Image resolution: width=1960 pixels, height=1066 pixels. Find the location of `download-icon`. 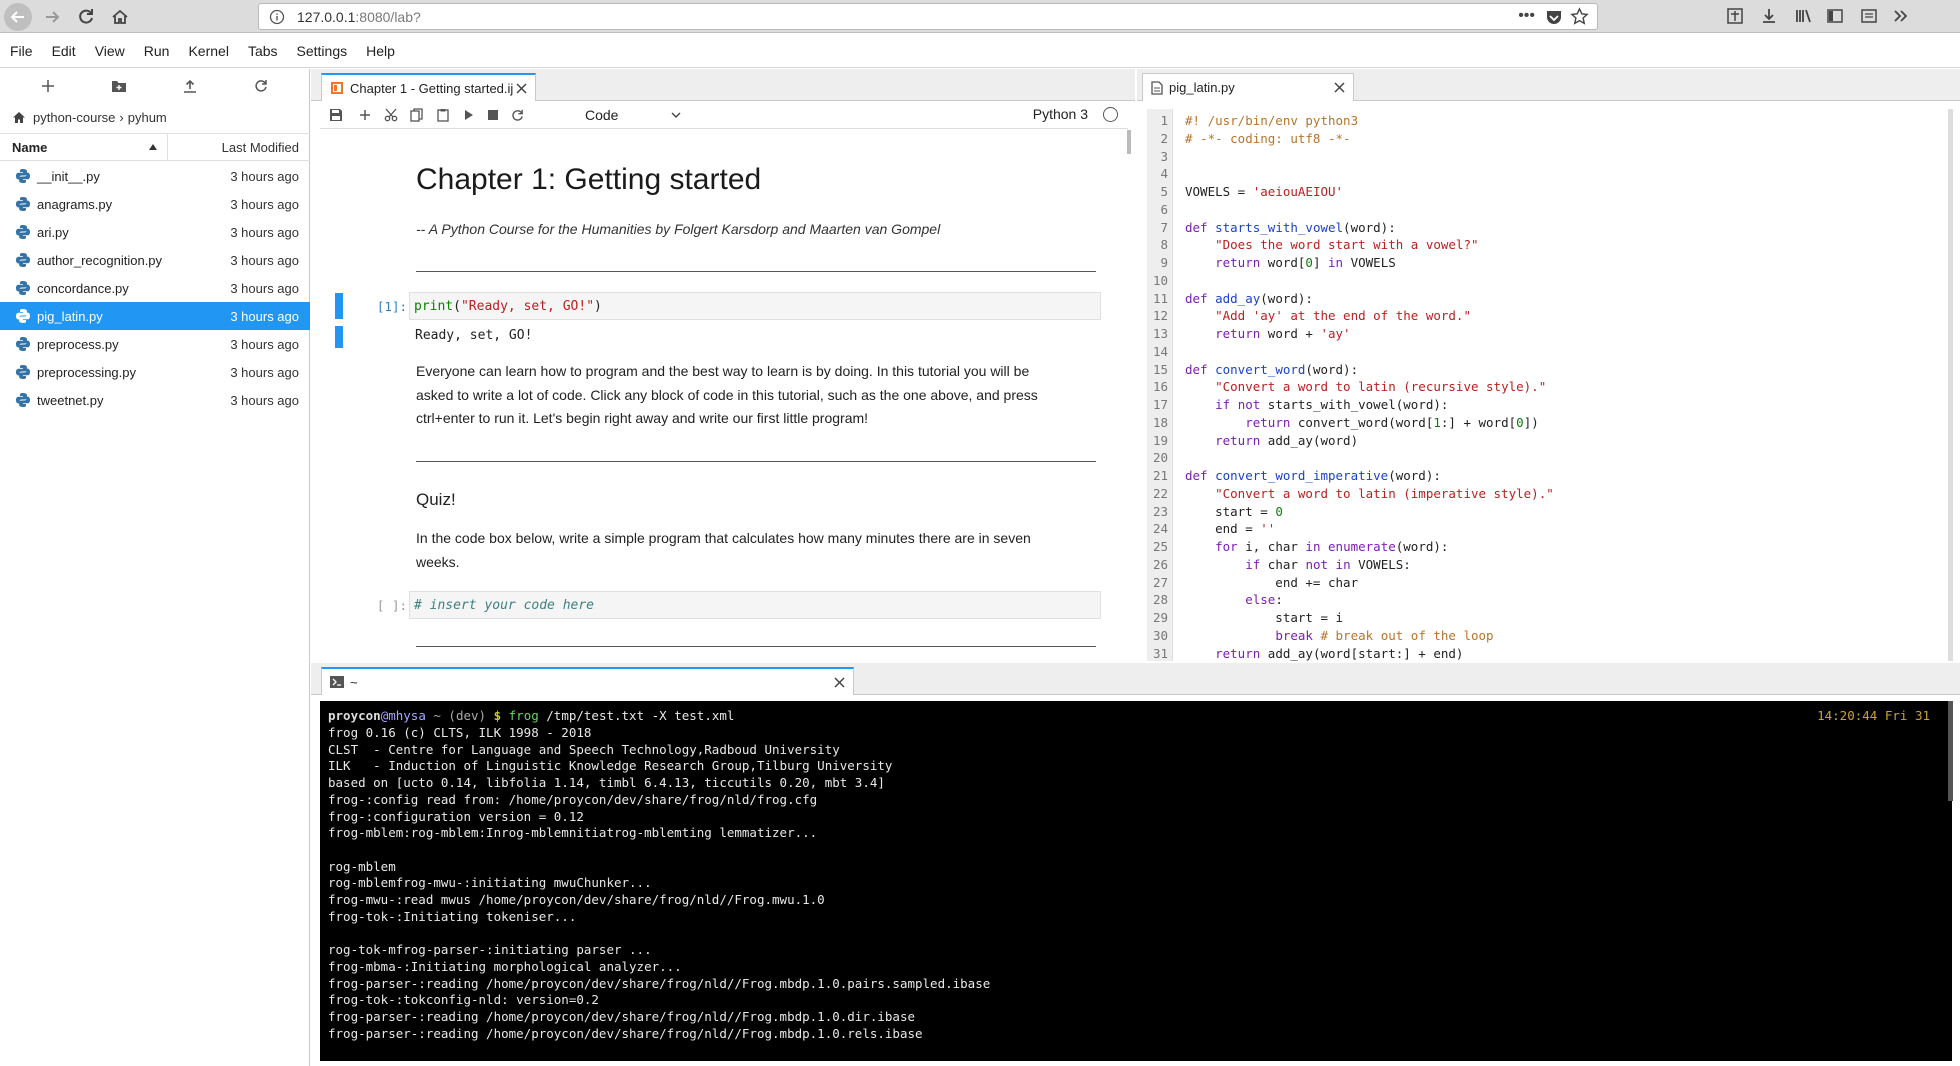

download-icon is located at coordinates (1769, 16).